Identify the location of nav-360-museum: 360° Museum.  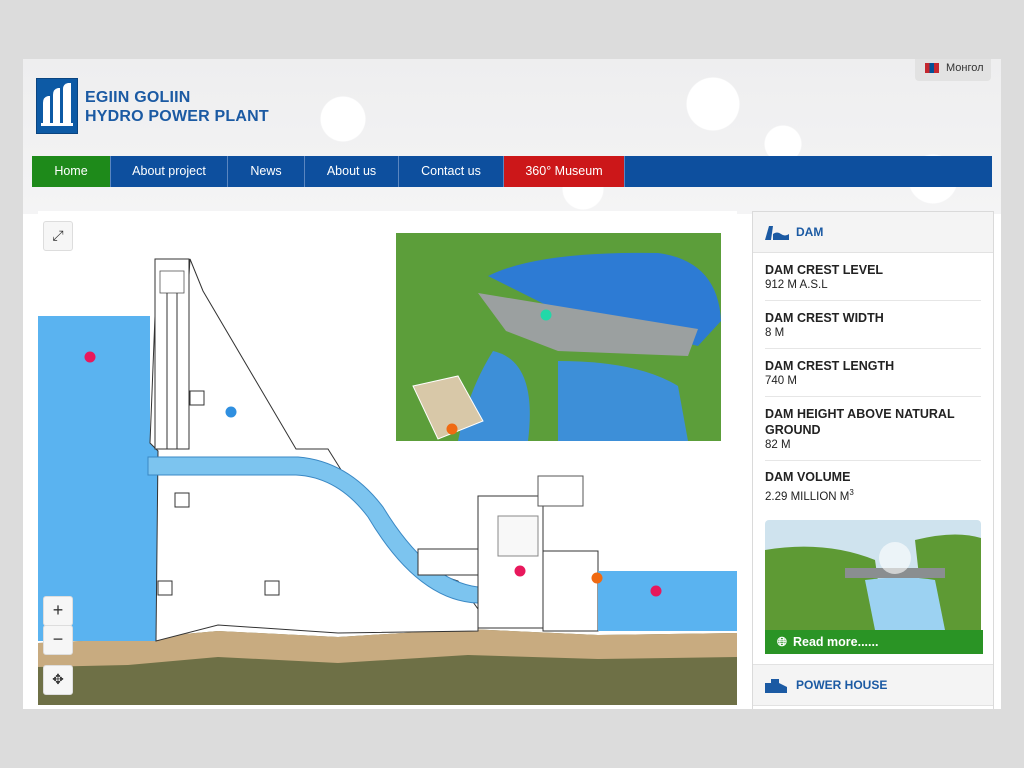
(564, 171).